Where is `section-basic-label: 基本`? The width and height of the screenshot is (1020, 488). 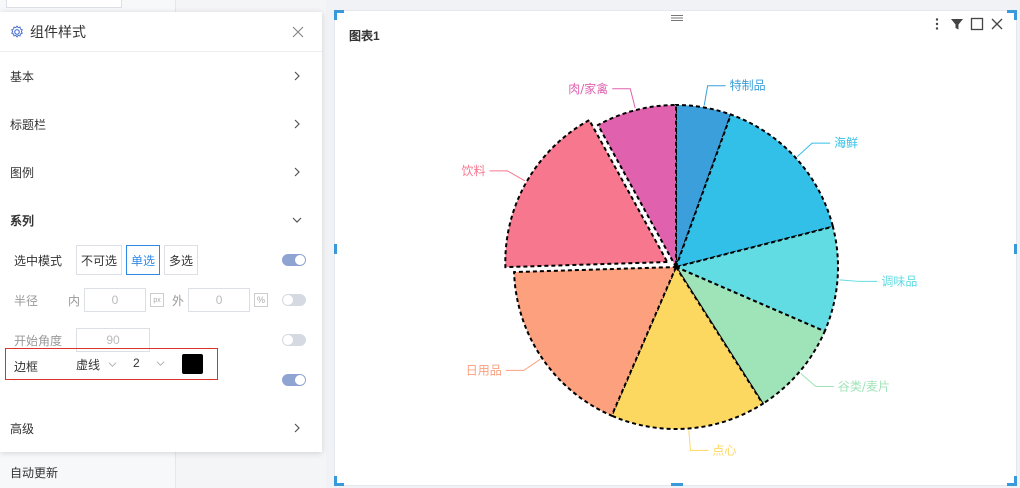 section-basic-label: 基本 is located at coordinates (22, 76).